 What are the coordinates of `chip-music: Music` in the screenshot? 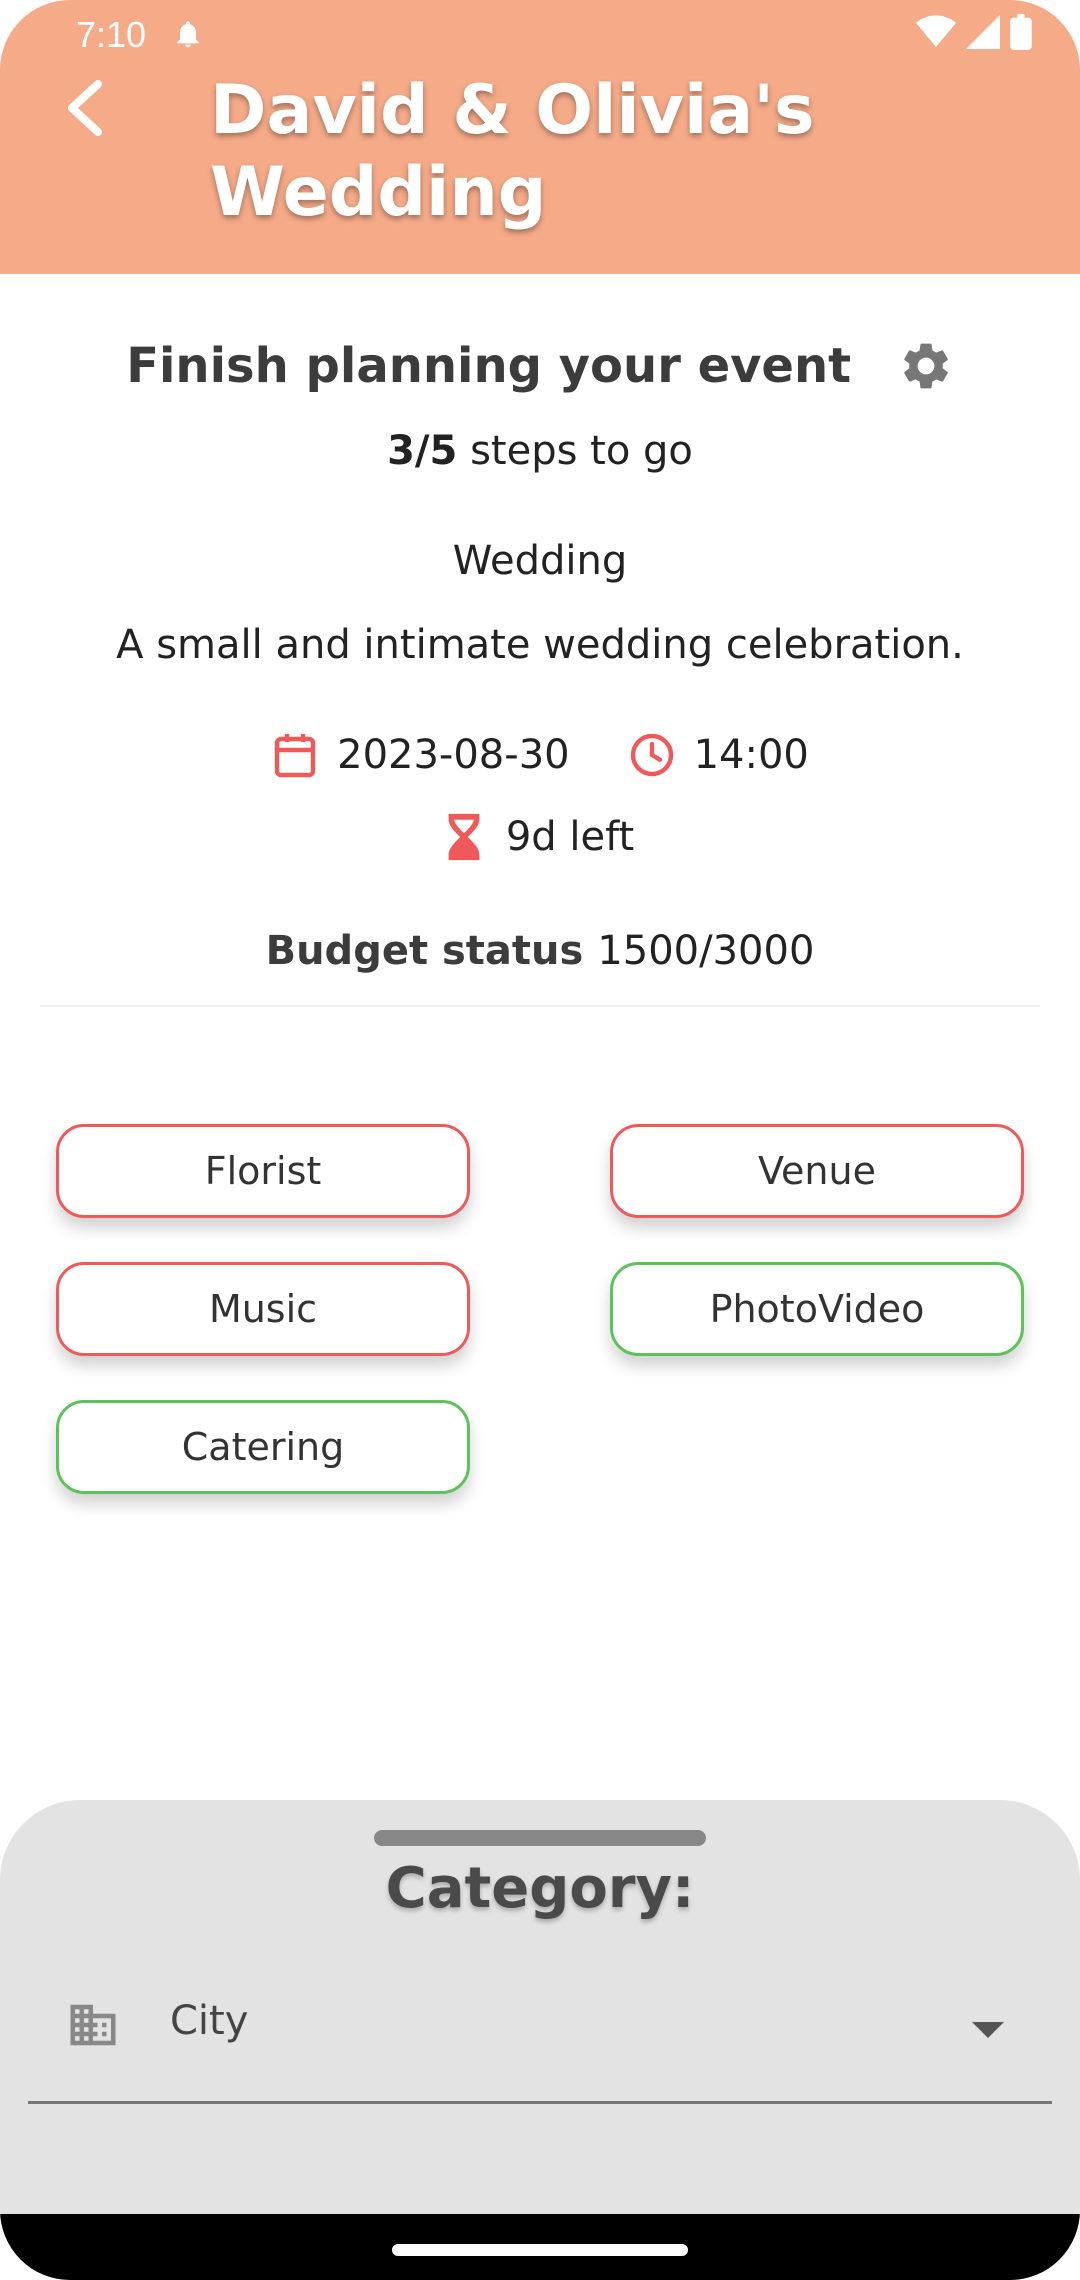 It's located at (263, 1309).